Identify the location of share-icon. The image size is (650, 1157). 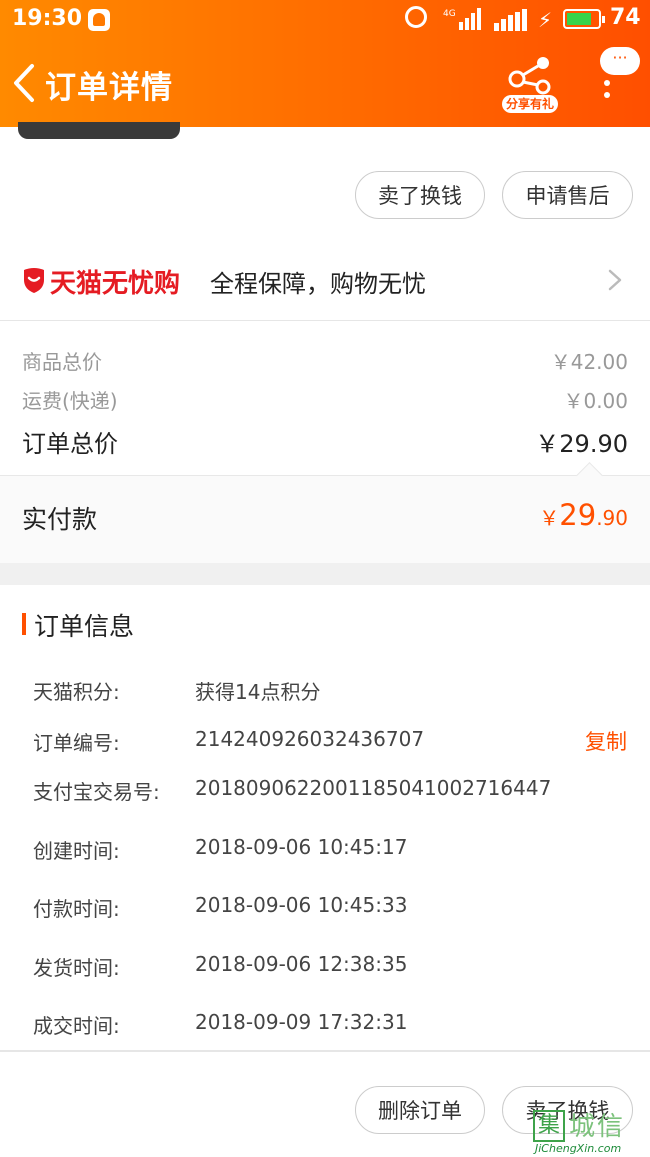
(529, 76).